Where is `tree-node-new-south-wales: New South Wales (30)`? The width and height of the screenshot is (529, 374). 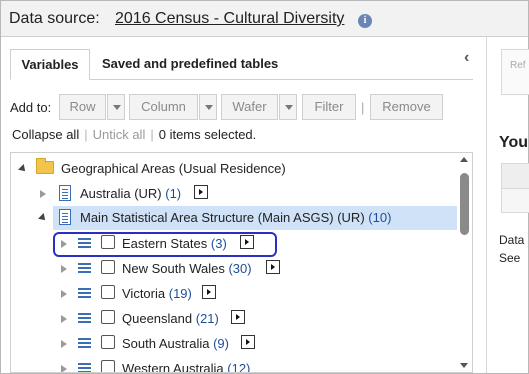
tree-node-new-south-wales: New South Wales (30) is located at coordinates (234, 269).